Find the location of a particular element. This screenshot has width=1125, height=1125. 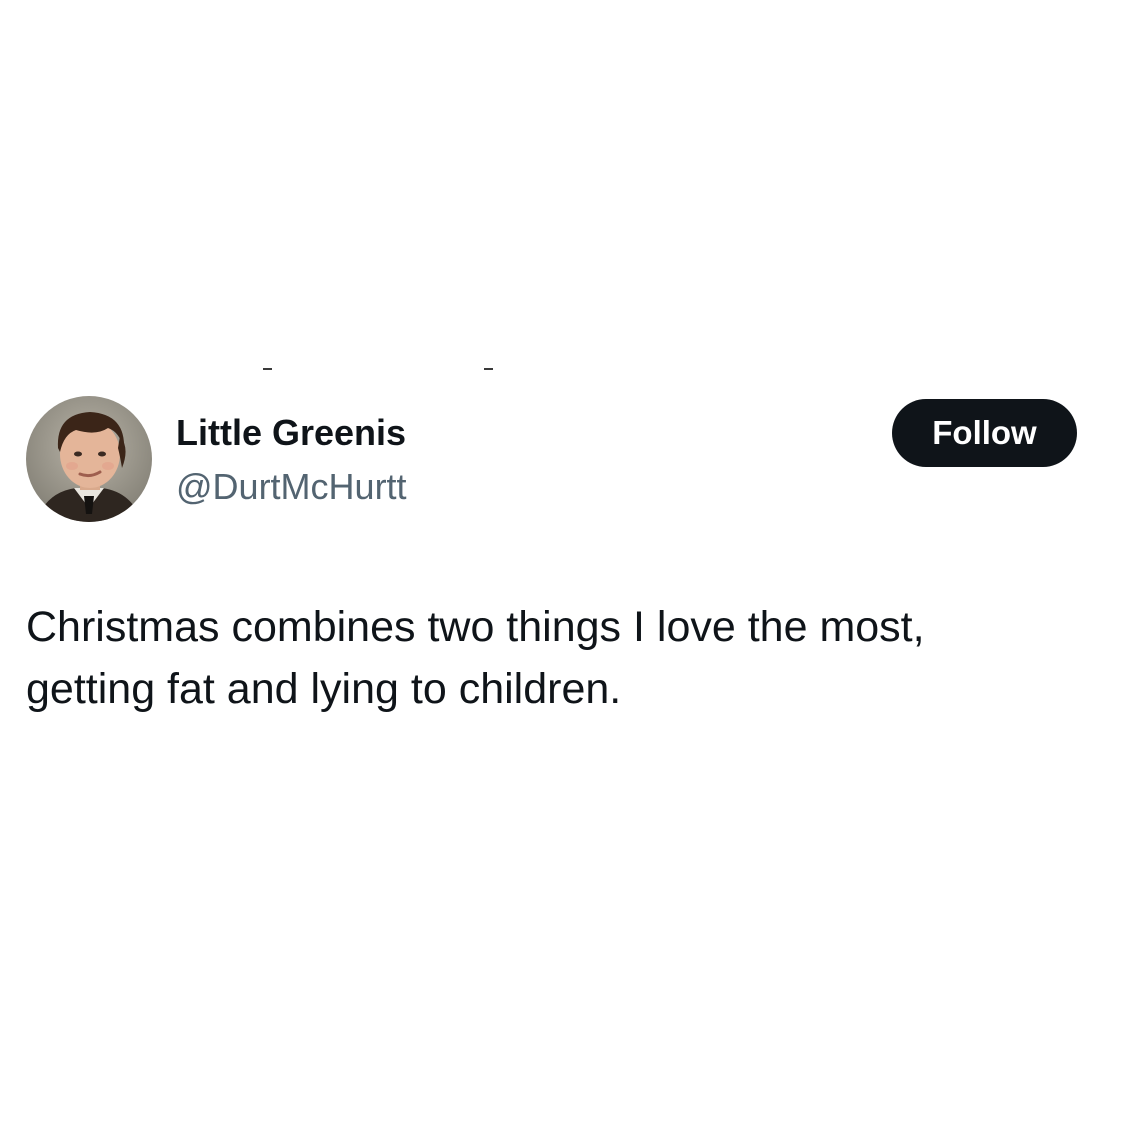

profile-photo-icon is located at coordinates (89, 459).